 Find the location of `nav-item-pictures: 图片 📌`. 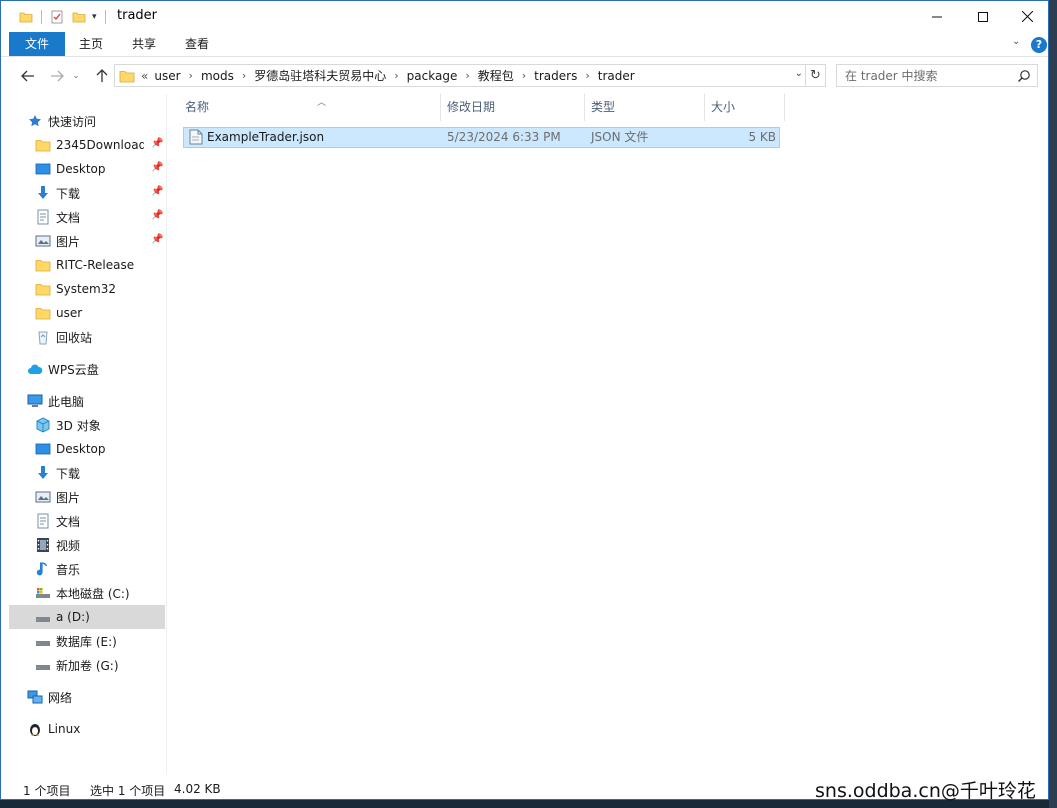

nav-item-pictures: 图片 📌 is located at coordinates (100, 241).